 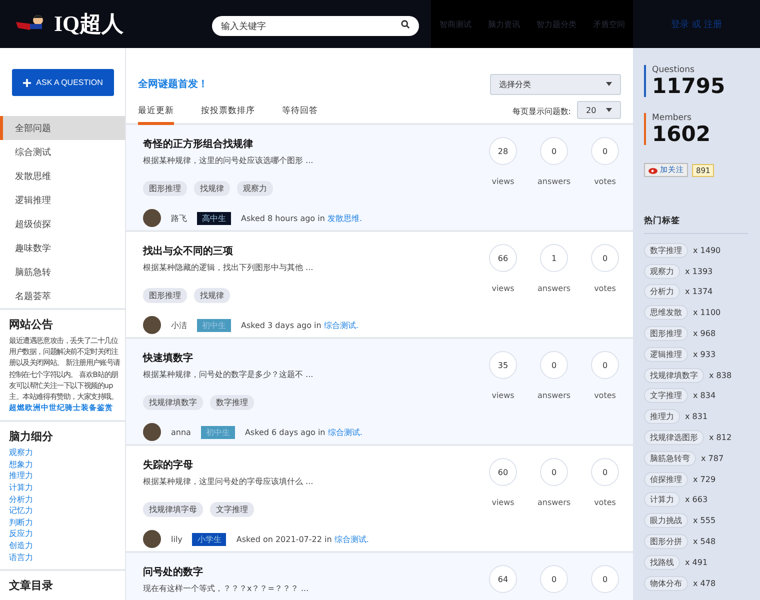 What do you see at coordinates (63, 82) in the screenshot?
I see `ask-question-button: ASK A QUESTION` at bounding box center [63, 82].